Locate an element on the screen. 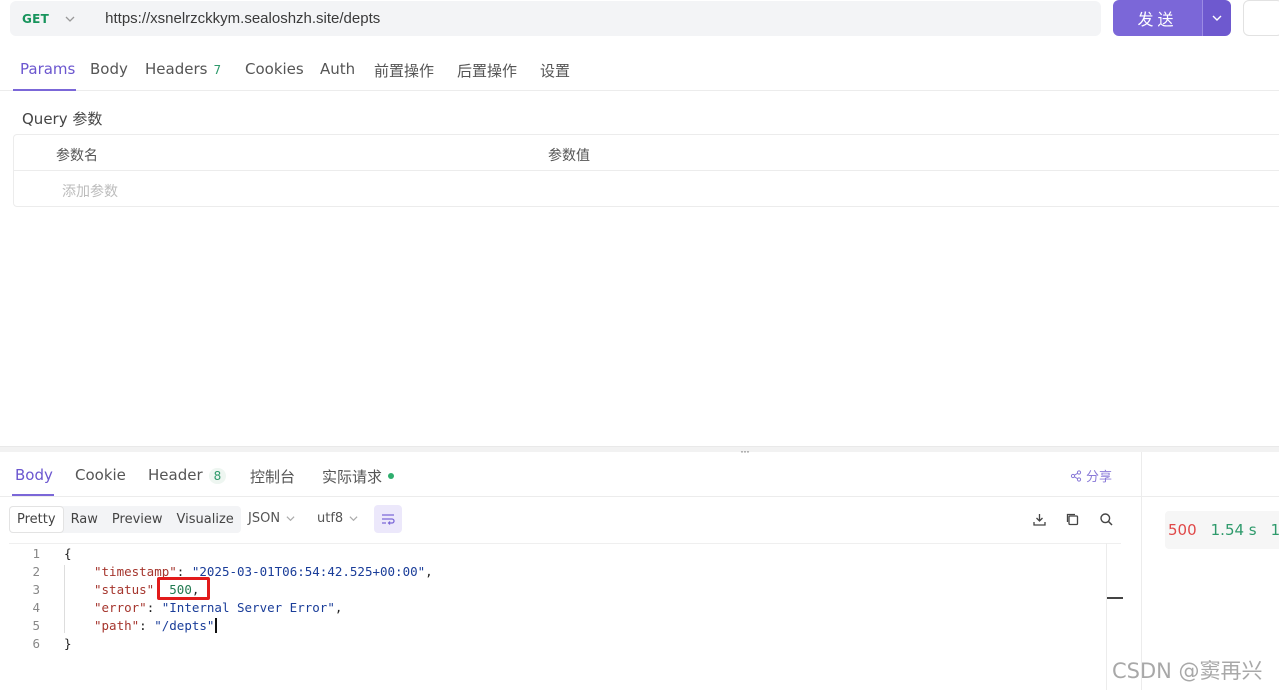 Image resolution: width=1279 pixels, height=690 pixels. send-button-group: 发送 is located at coordinates (1172, 18).